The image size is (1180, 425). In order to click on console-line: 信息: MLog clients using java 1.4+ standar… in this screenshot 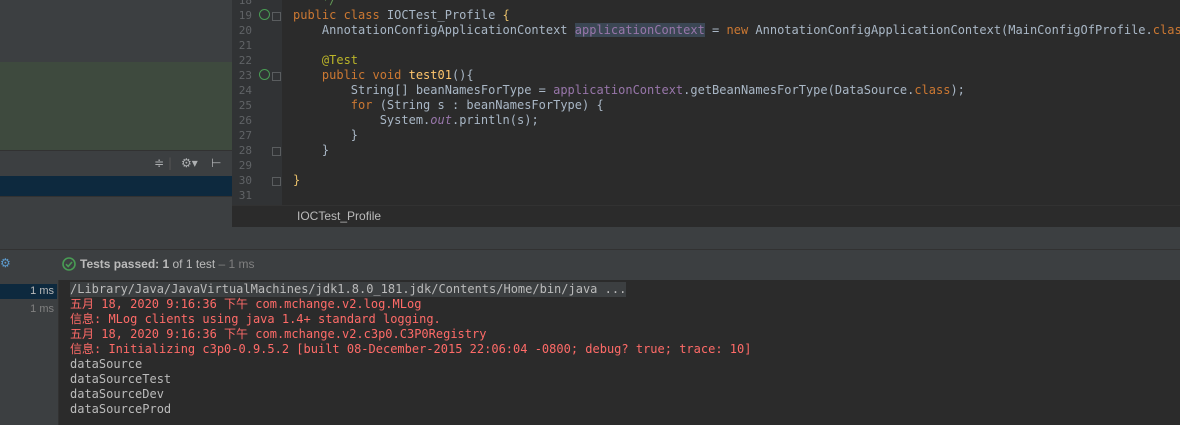, I will do `click(255, 319)`.